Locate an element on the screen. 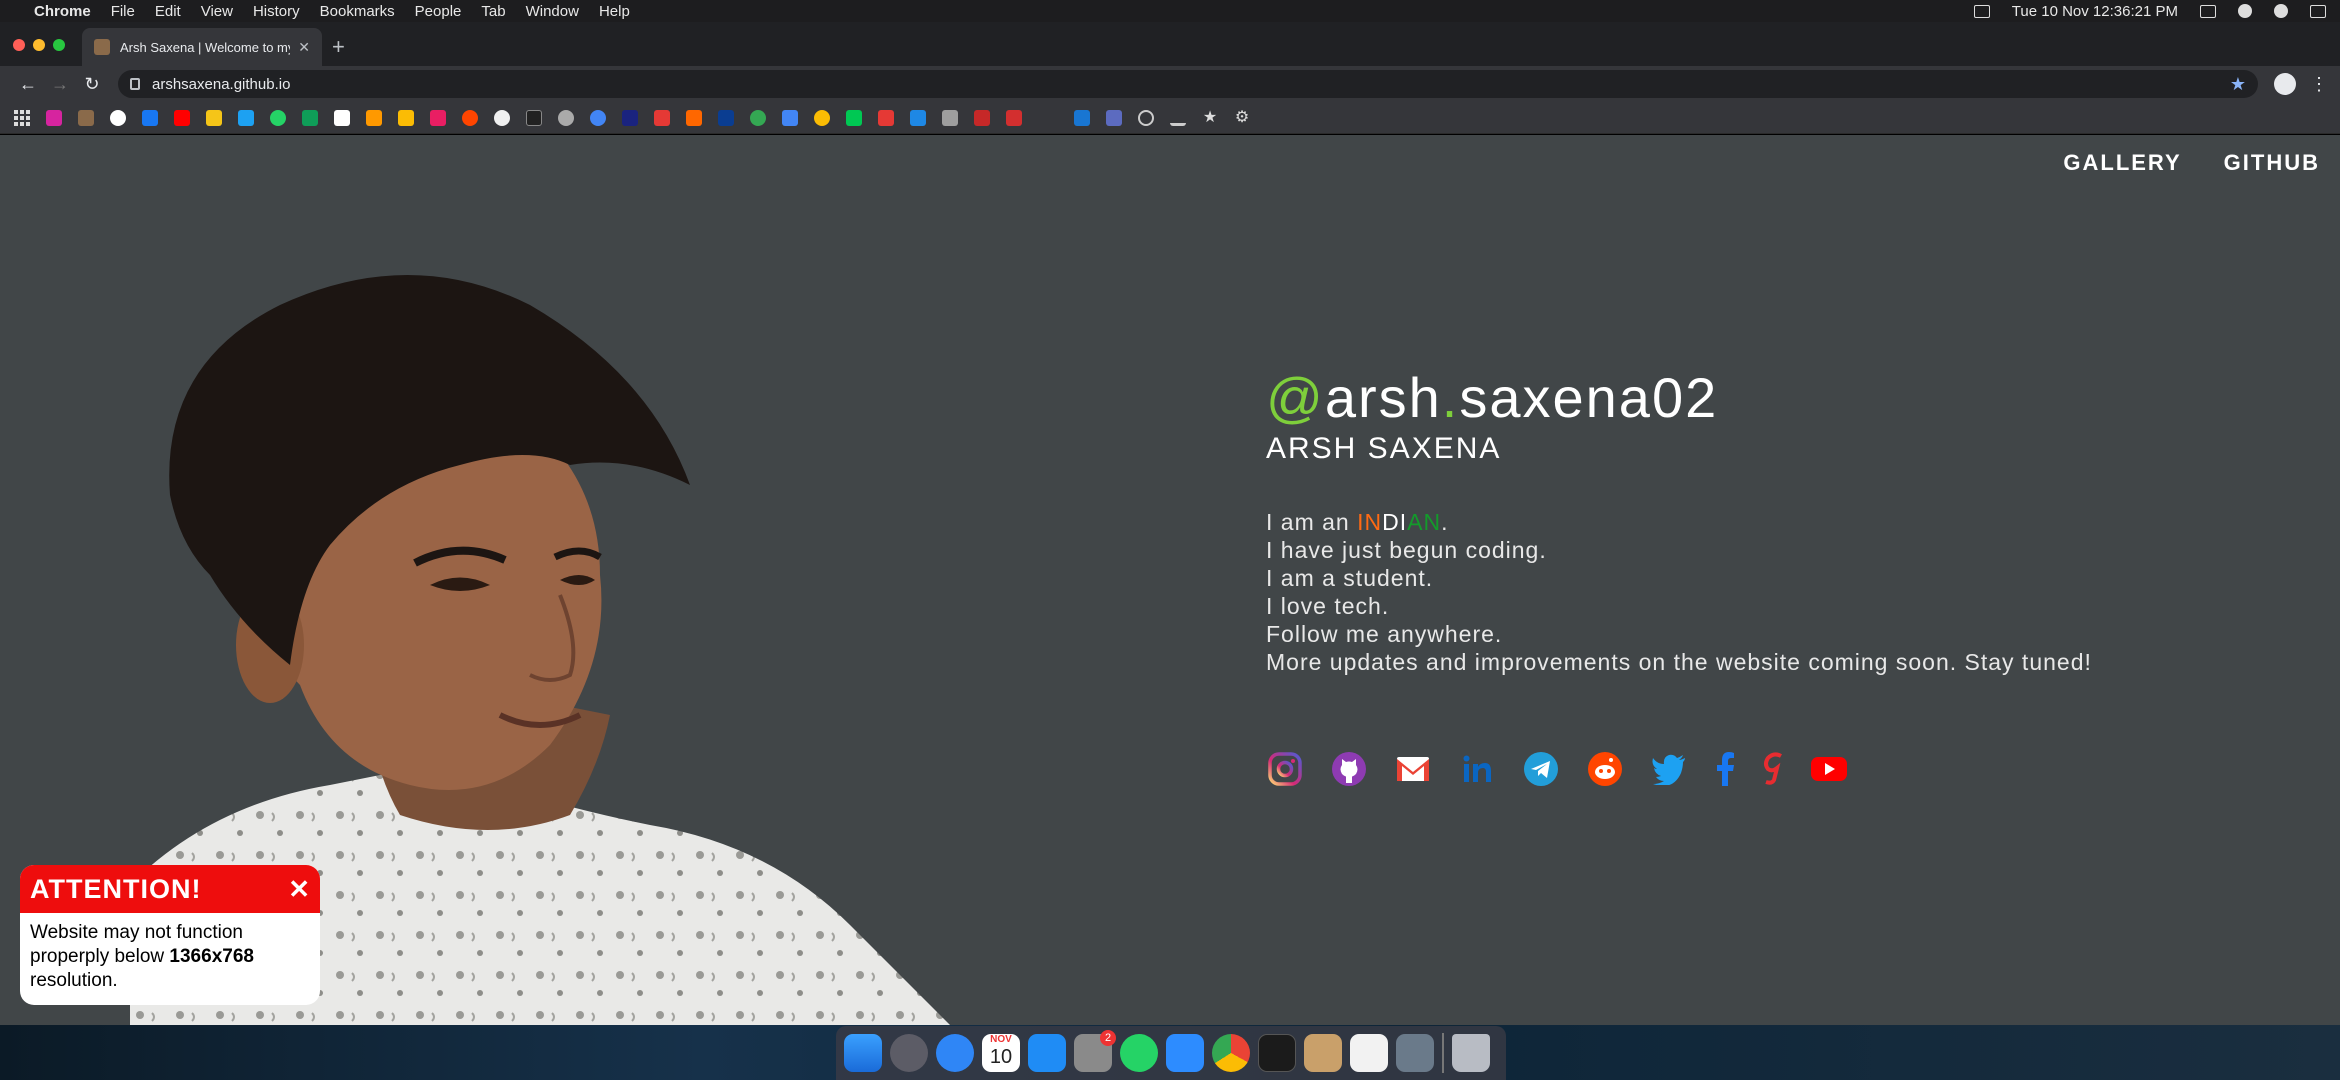 This screenshot has width=2340, height=1080. url-text: arshsaxena.github.io is located at coordinates (221, 84).